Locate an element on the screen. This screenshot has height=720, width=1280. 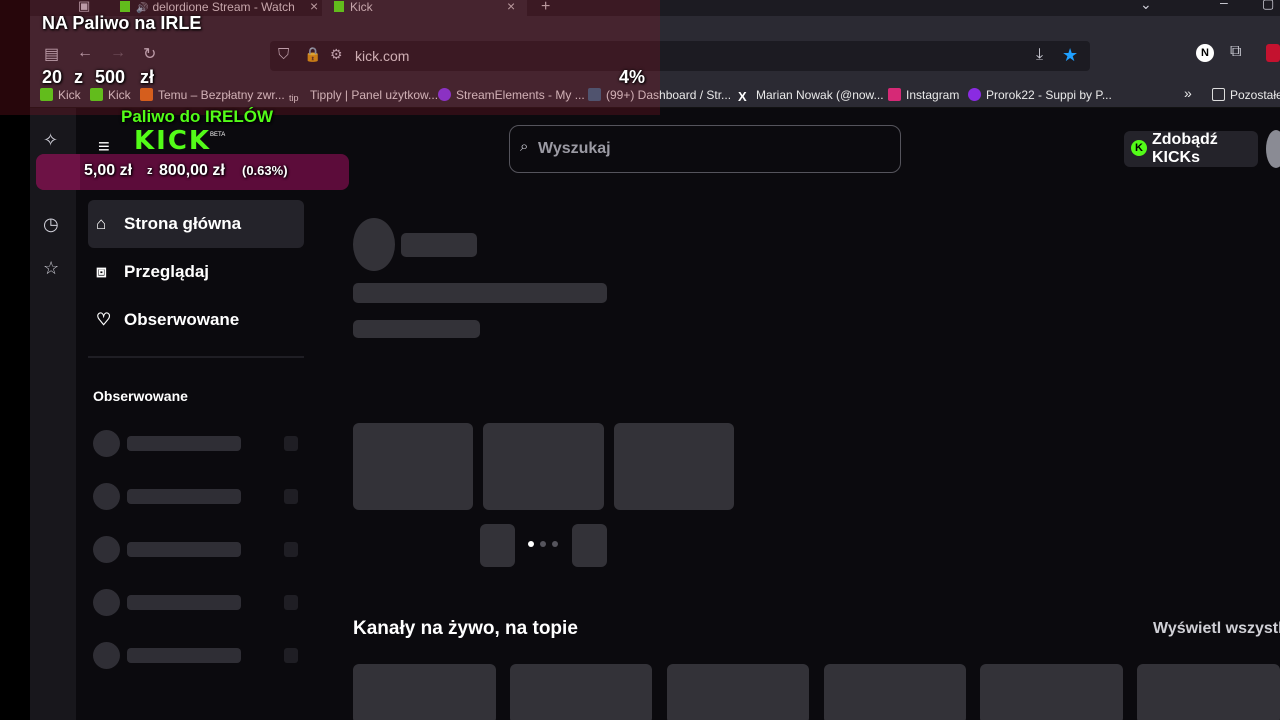
search-input is located at coordinates (708, 149).